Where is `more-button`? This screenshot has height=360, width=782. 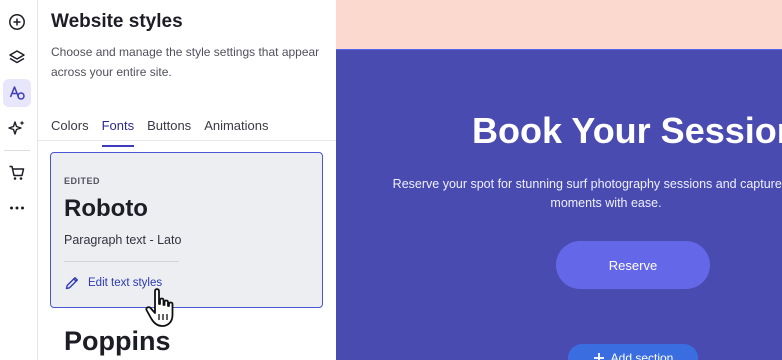
more-button is located at coordinates (17, 208).